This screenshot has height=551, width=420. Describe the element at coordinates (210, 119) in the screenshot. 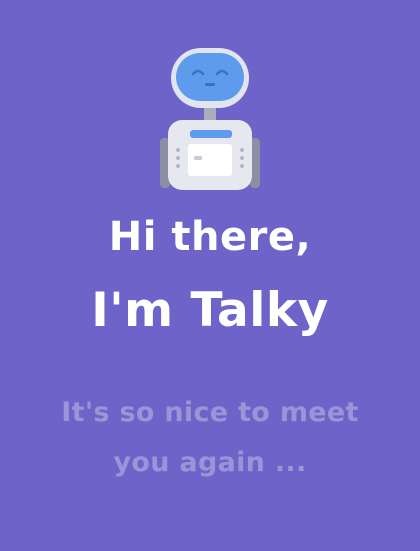

I see `robot-mascot-icon` at that location.